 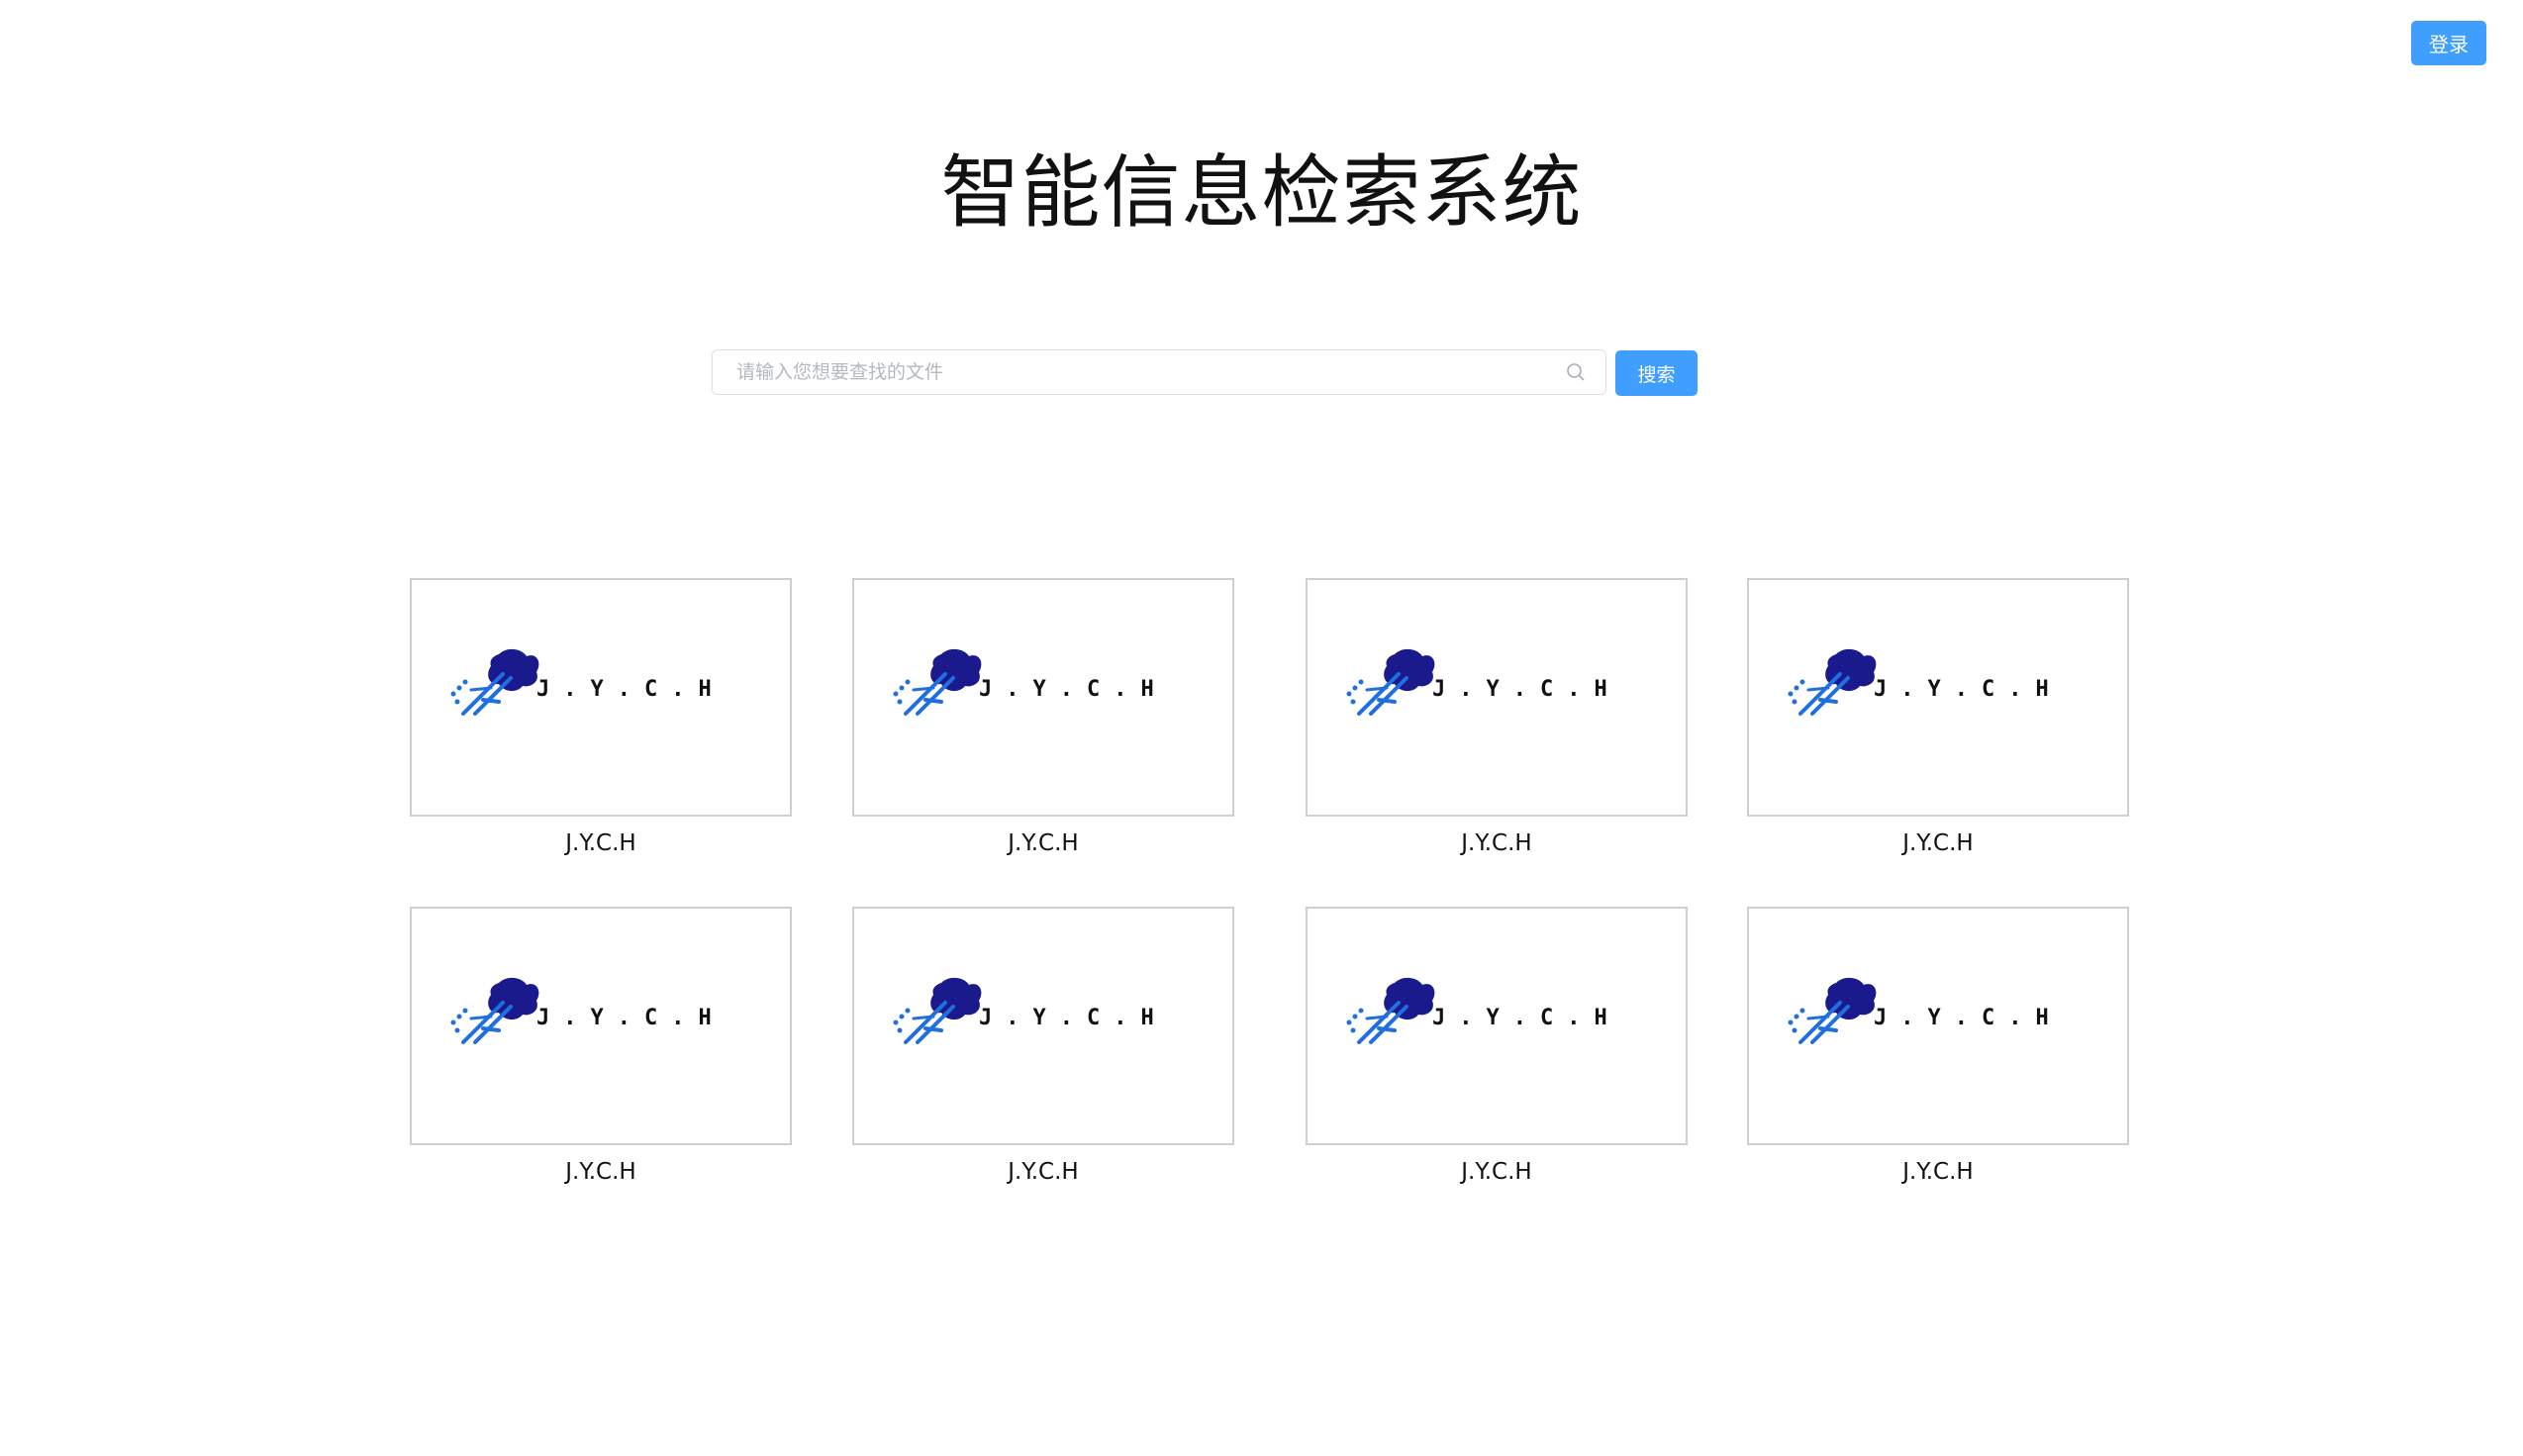 I want to click on search-field, so click(x=1159, y=372).